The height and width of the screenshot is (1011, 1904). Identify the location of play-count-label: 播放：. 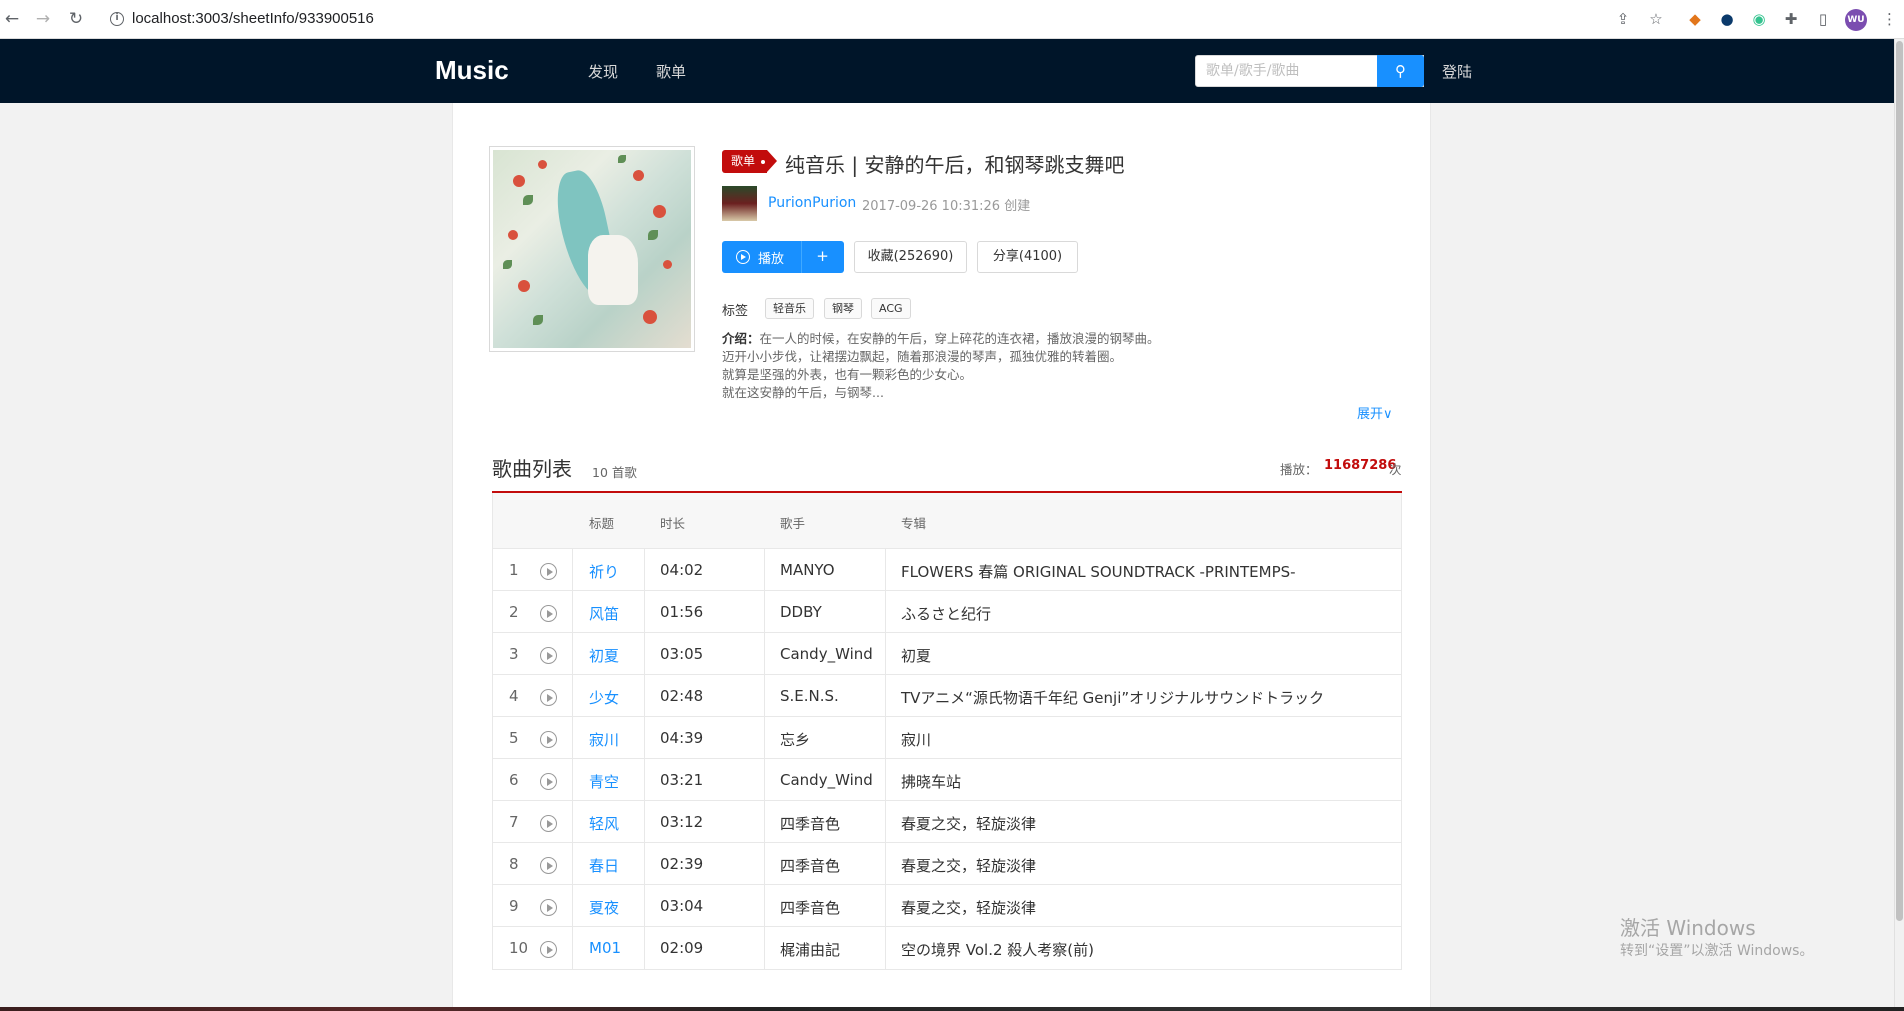
(1299, 469).